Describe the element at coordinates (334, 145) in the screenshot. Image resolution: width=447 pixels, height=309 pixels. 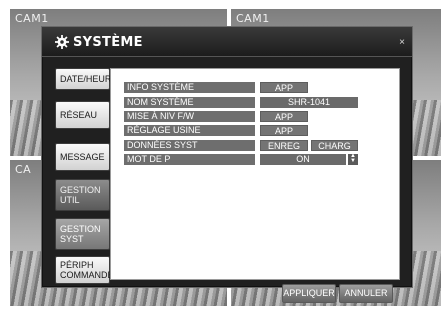
I see `load-data-button: CHARG` at that location.